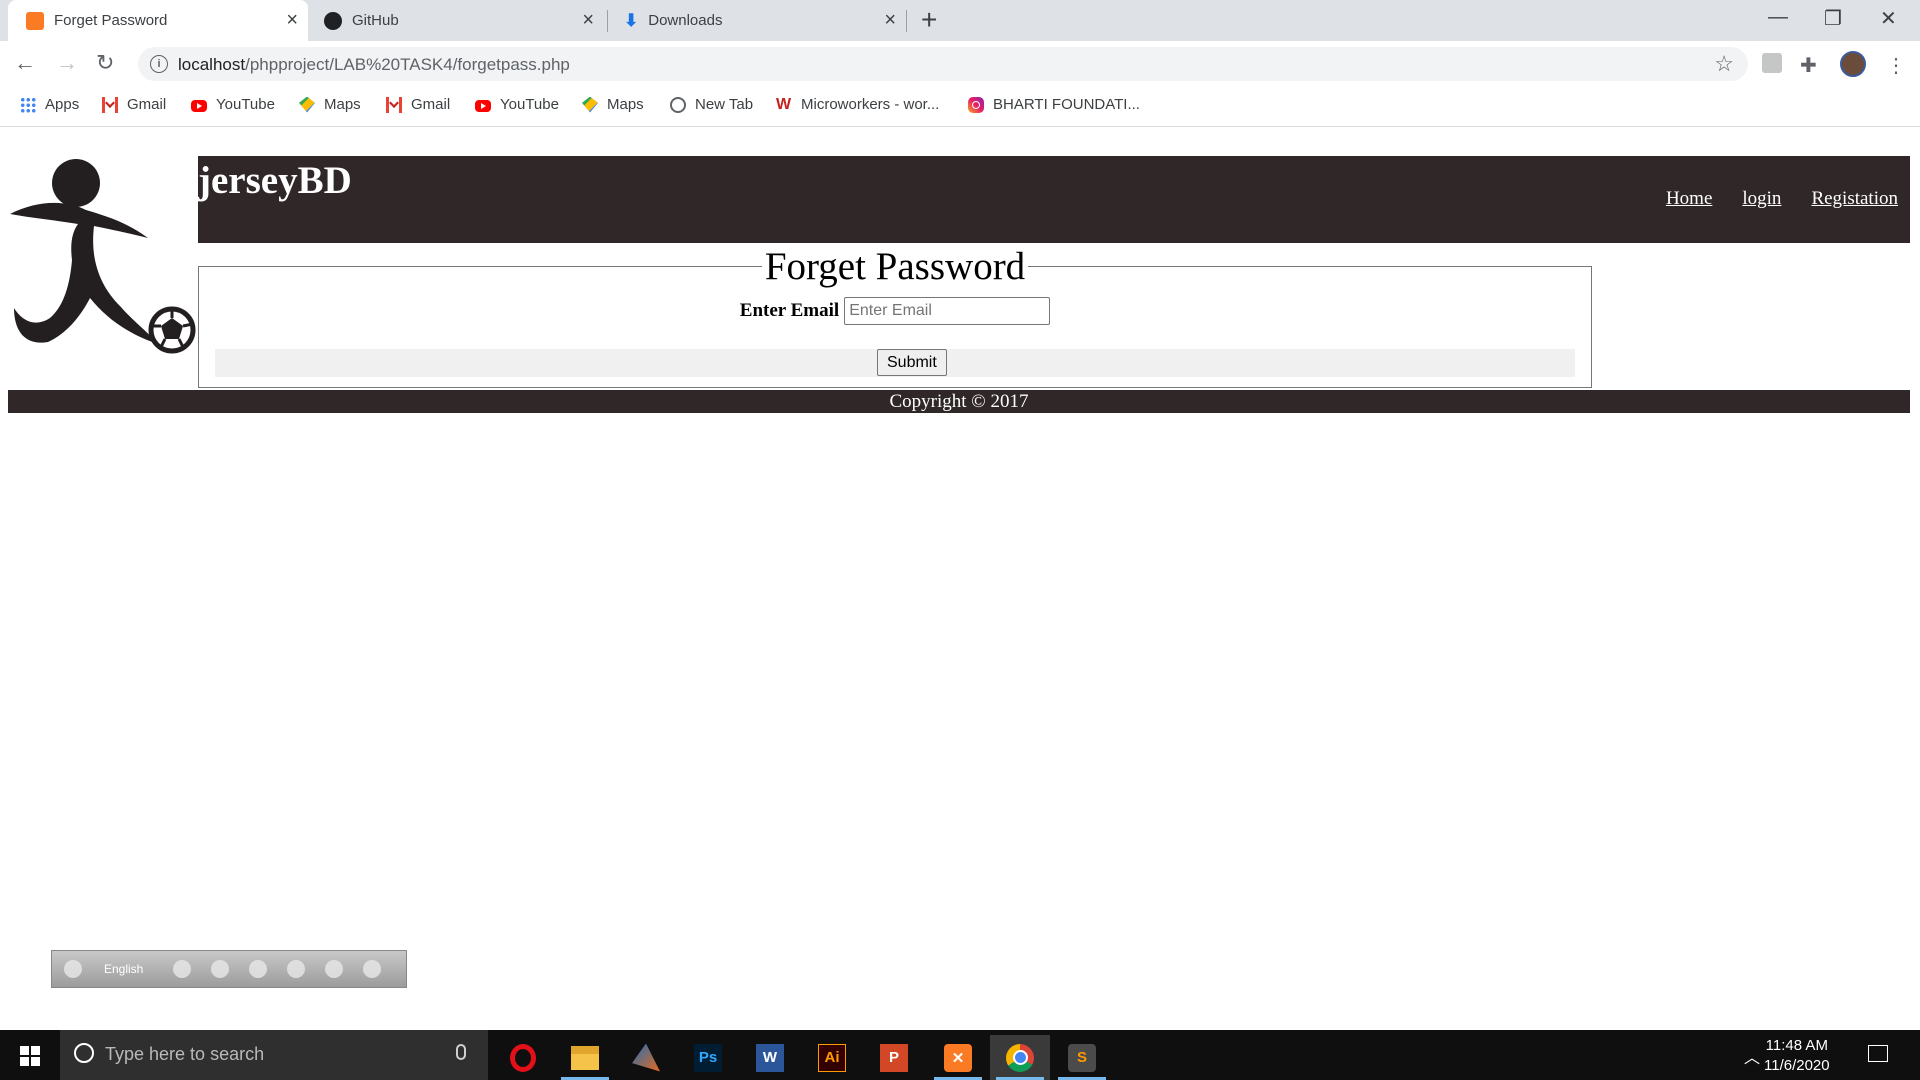 Image resolution: width=1920 pixels, height=1080 pixels. Describe the element at coordinates (456, 20) in the screenshot. I see `tab-github: GitHub ×` at that location.